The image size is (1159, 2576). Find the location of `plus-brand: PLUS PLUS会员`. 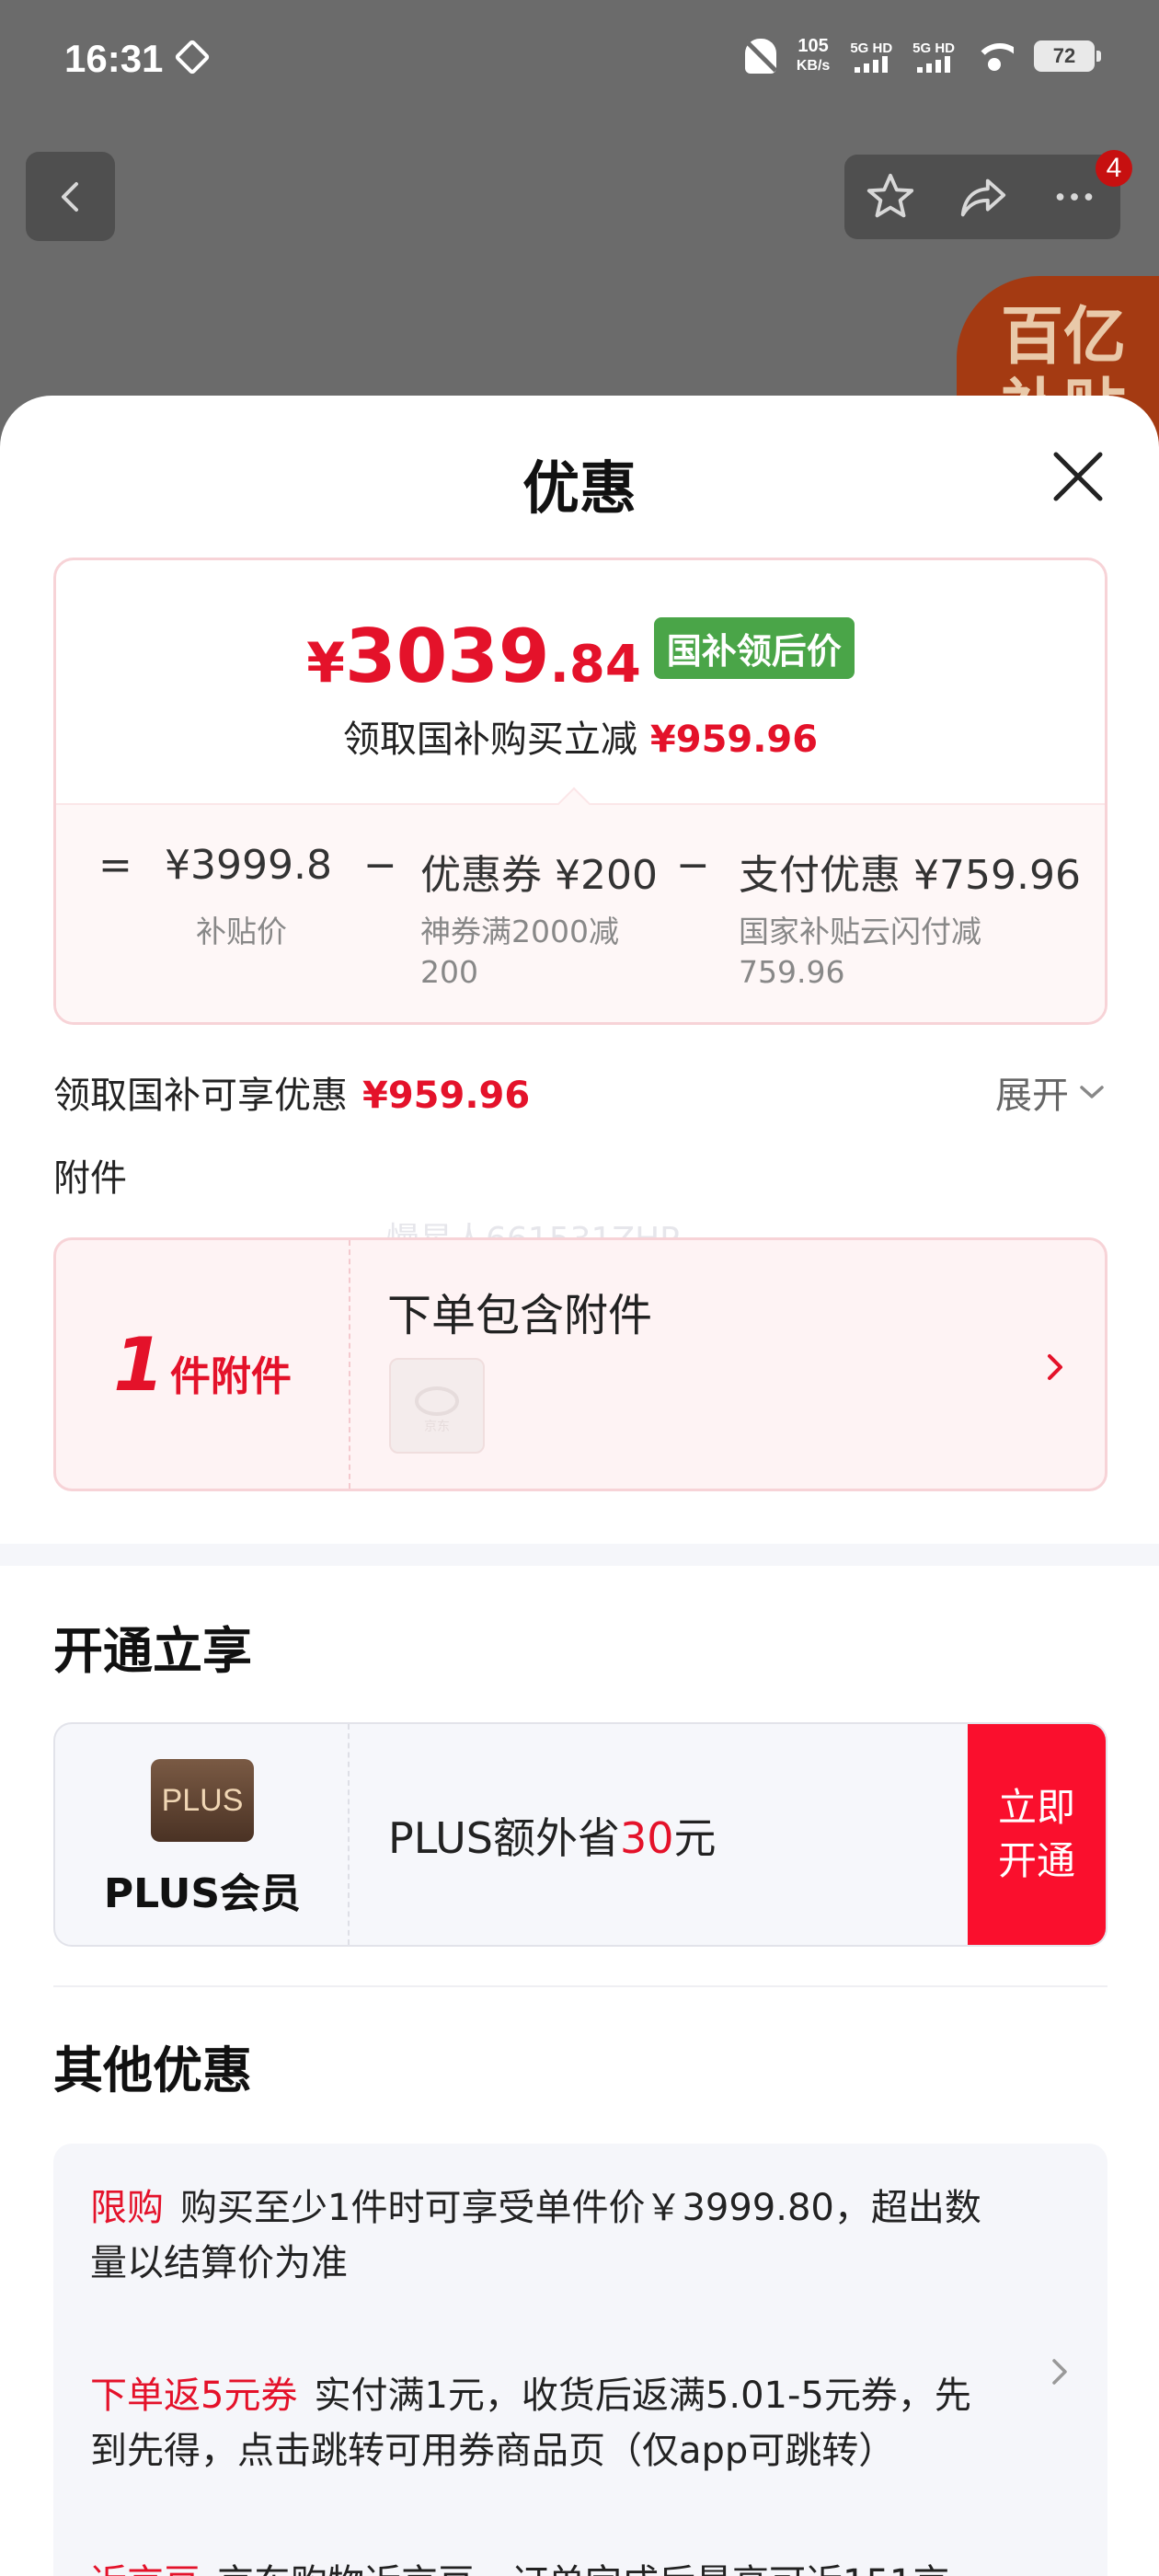

plus-brand: PLUS PLUS会员 is located at coordinates (202, 1834).